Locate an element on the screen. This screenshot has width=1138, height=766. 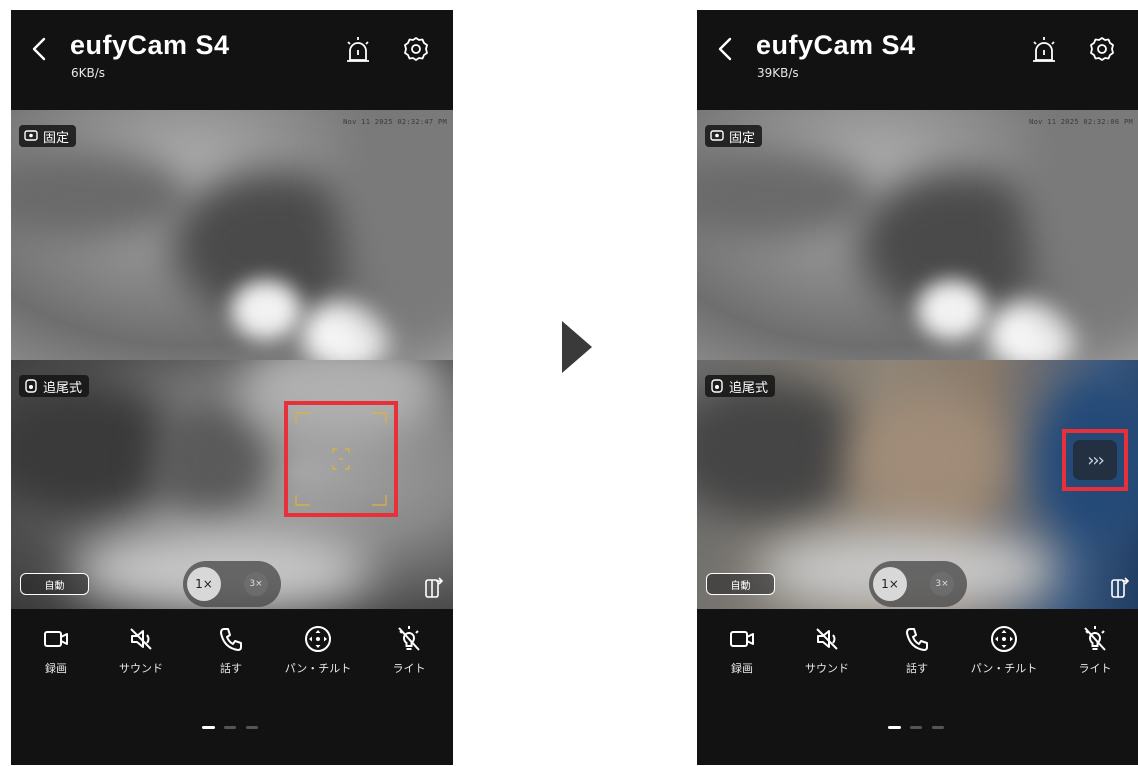
feed-timestamp: Nov 11 2025 02:32:47 PM is located at coordinates (395, 122).